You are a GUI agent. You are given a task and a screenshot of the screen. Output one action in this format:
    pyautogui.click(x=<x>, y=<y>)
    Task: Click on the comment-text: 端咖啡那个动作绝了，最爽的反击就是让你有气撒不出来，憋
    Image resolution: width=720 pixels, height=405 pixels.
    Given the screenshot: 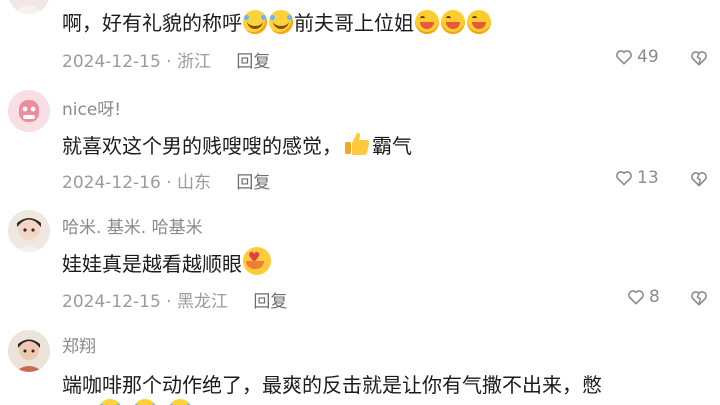 What is the action you would take?
    pyautogui.click(x=332, y=385)
    